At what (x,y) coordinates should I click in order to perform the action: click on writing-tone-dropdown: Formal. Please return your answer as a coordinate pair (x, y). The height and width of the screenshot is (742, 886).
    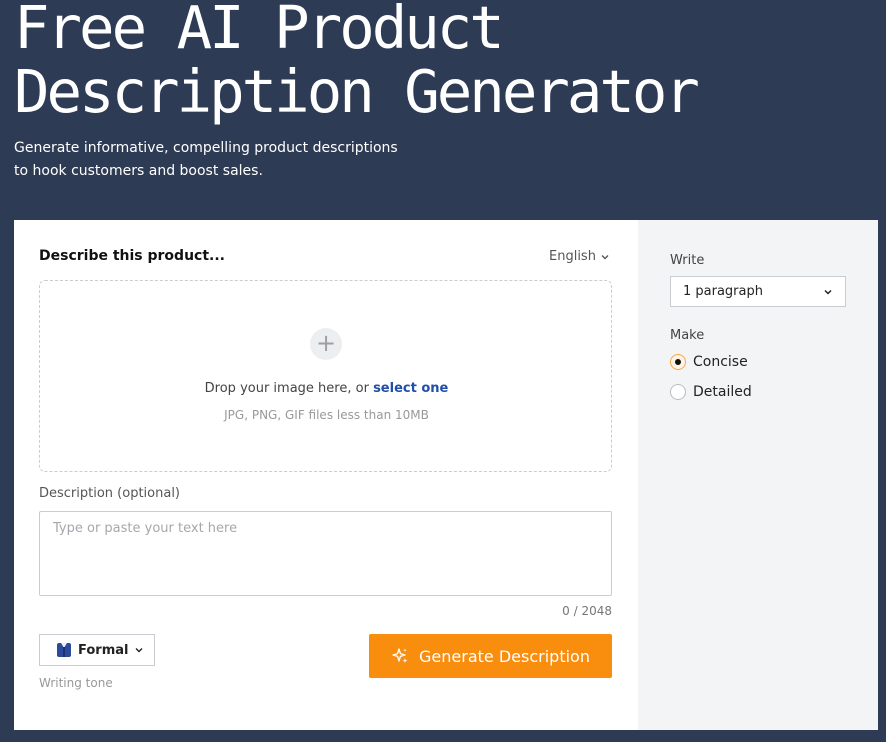
    Looking at the image, I should click on (97, 650).